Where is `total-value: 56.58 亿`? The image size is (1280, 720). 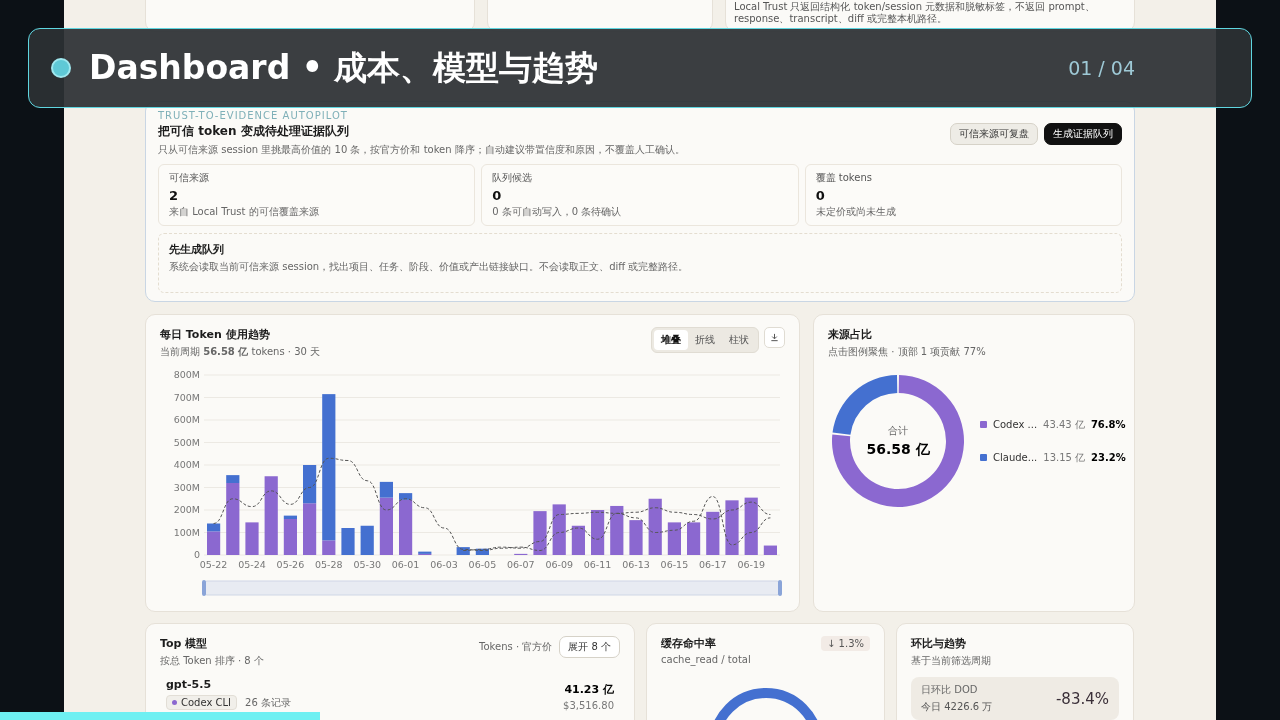 total-value: 56.58 亿 is located at coordinates (898, 449).